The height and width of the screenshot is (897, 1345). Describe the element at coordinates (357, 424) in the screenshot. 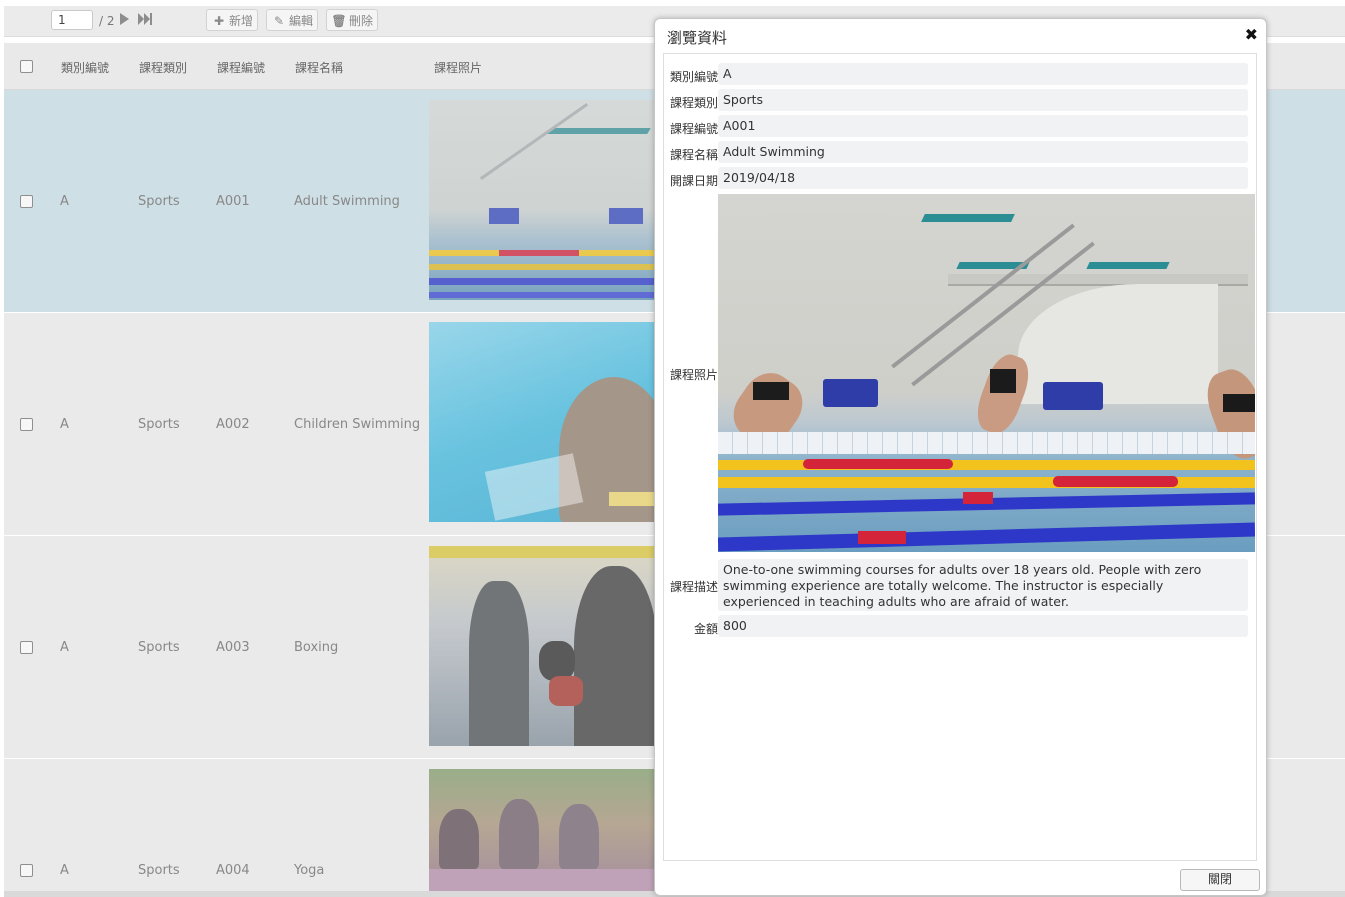

I see `cell-course-name: Children Swimming` at that location.